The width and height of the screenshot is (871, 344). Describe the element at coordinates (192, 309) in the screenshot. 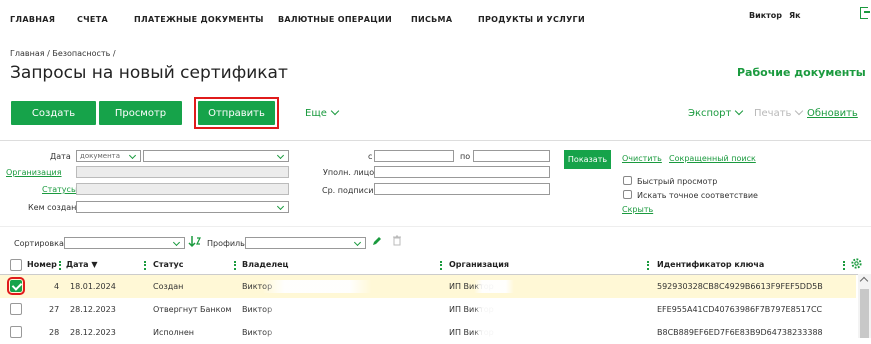

I see `cell-status: Отвергнут Банком` at that location.